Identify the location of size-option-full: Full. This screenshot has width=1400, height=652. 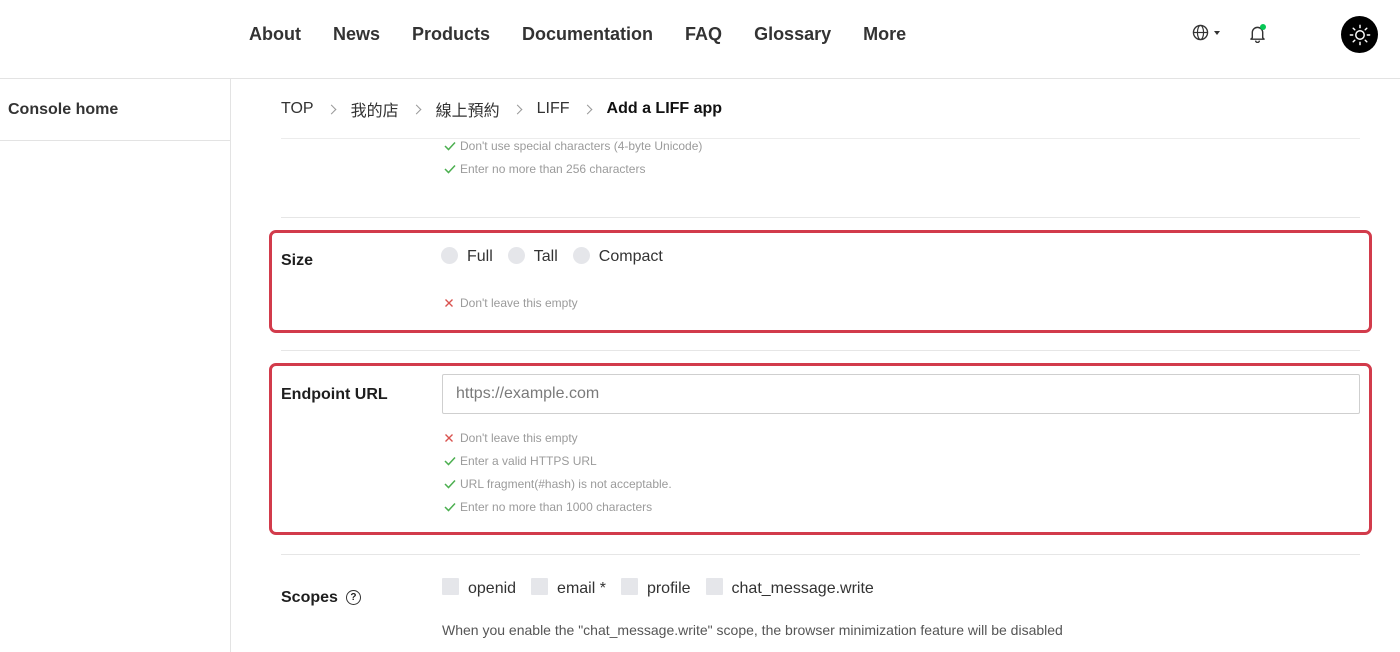
(467, 256).